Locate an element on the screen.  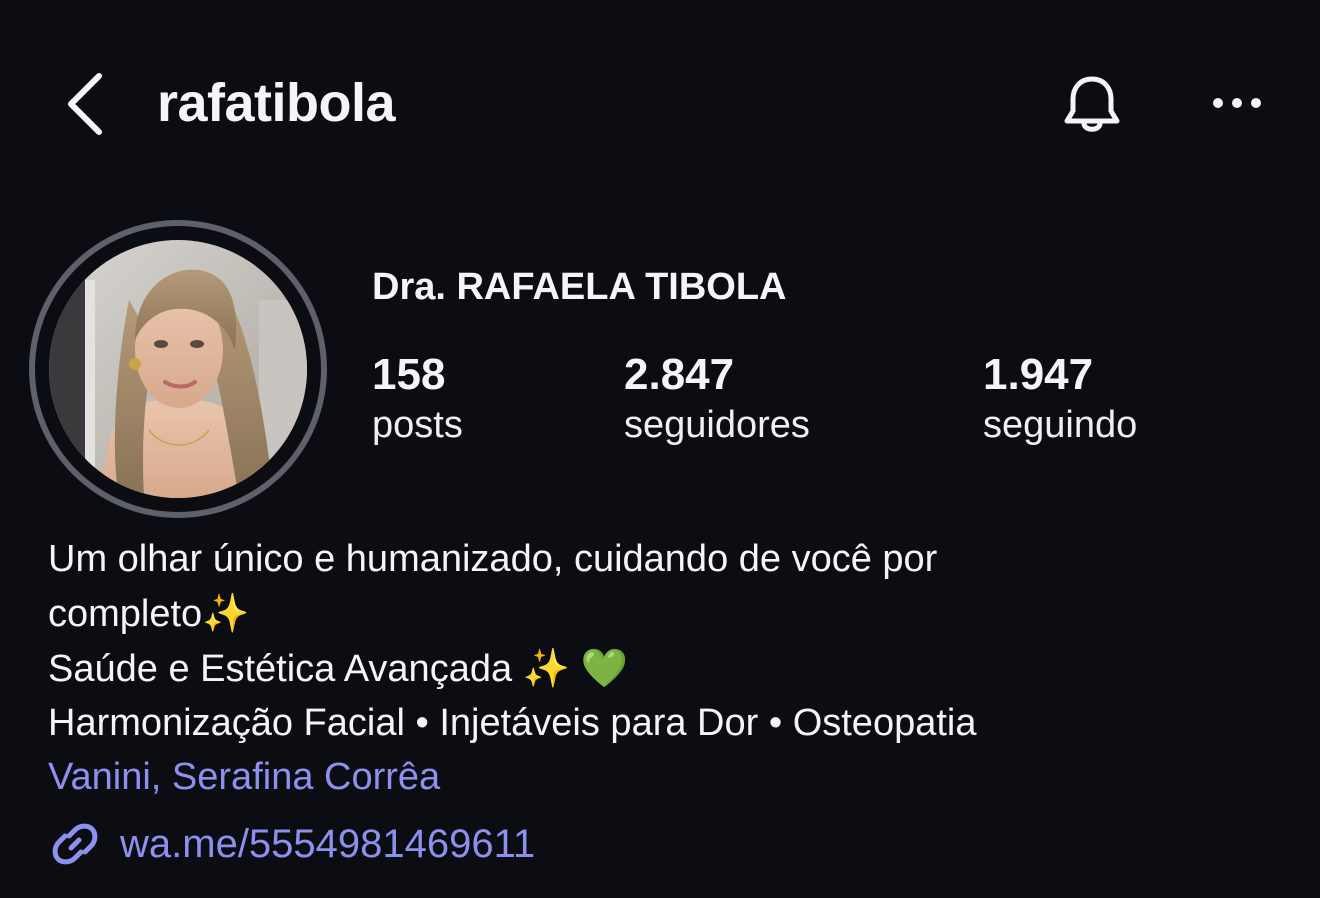
stat-followers: 2.847 seguidores is located at coordinates (717, 398).